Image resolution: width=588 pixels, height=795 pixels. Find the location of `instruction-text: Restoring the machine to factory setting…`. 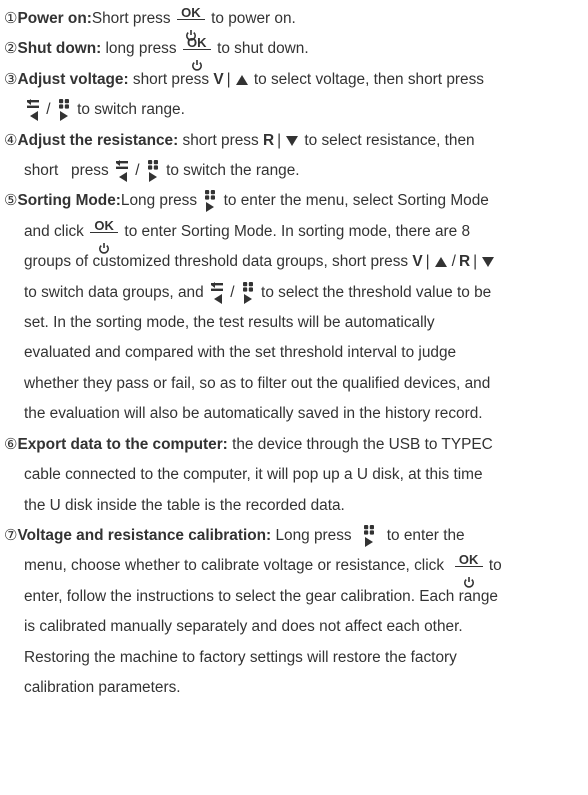

instruction-text: Restoring the machine to factory setting… is located at coordinates (240, 657).